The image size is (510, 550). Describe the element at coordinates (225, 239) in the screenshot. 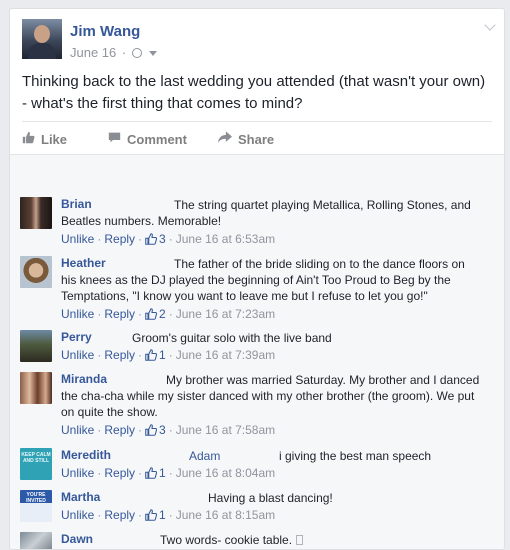

I see `comment-timestamp: June 16 at 6:53am` at that location.